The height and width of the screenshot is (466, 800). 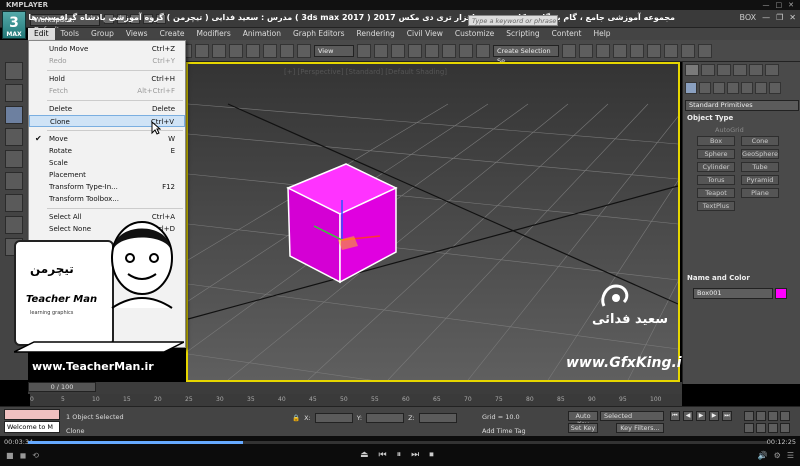 What do you see at coordinates (437, 418) in the screenshot?
I see `z-field` at bounding box center [437, 418].